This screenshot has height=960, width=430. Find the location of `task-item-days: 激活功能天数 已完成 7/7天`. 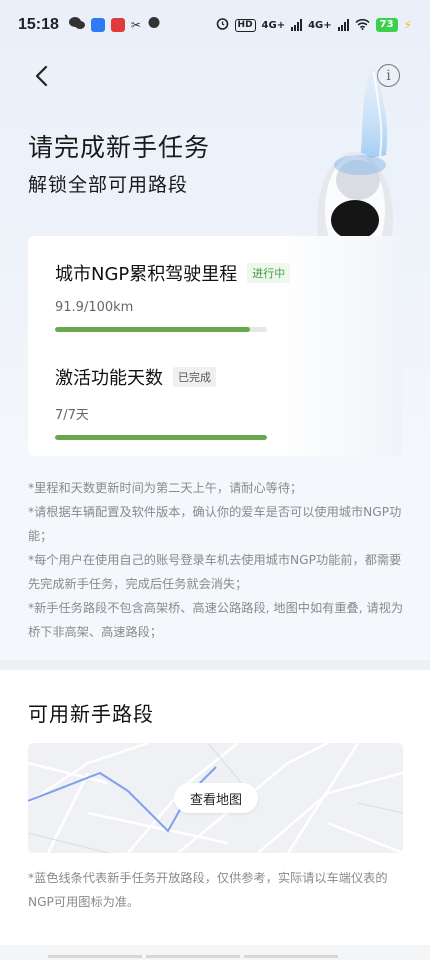

task-item-days: 激活功能天数 已完成 7/7天 is located at coordinates (161, 402).